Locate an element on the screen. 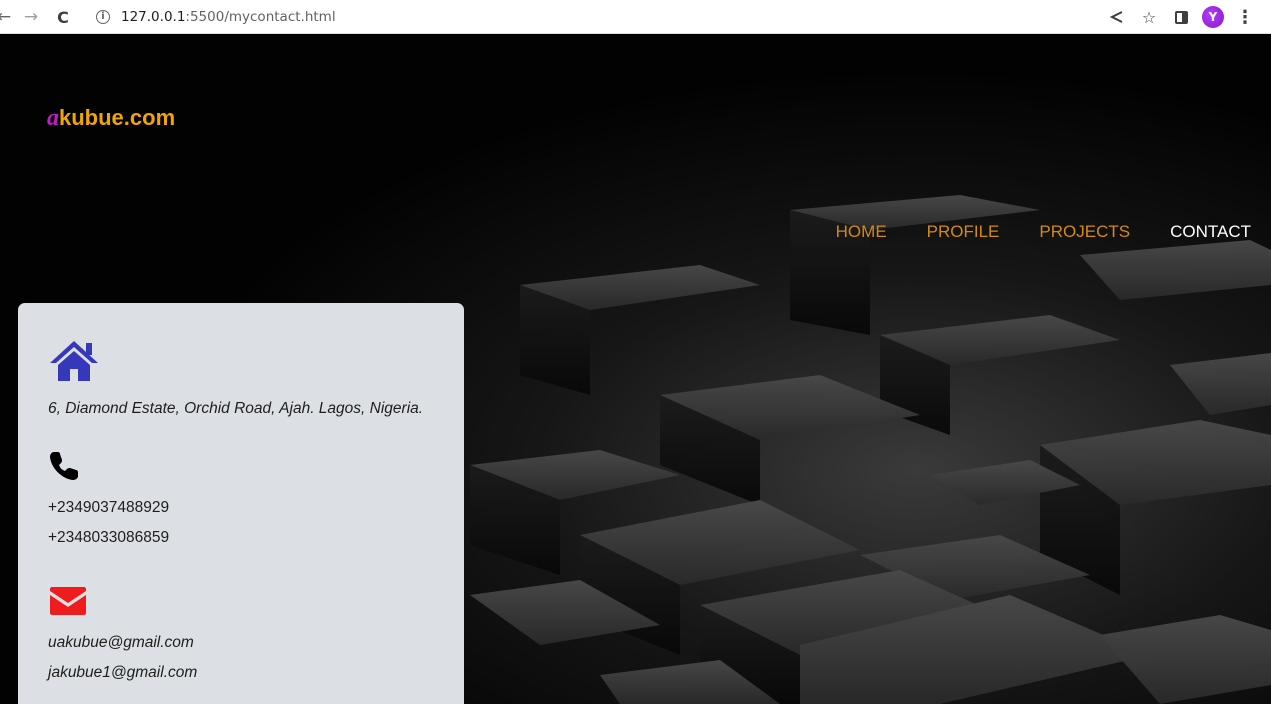 Image resolution: width=1271 pixels, height=704 pixels. kebab-menu-icon: ⋮ is located at coordinates (1245, 17).